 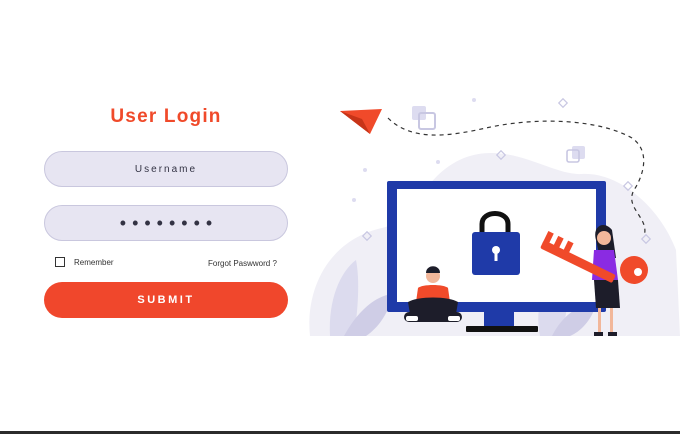 What do you see at coordinates (169, 222) in the screenshot?
I see `password-mask: ••••••••` at bounding box center [169, 222].